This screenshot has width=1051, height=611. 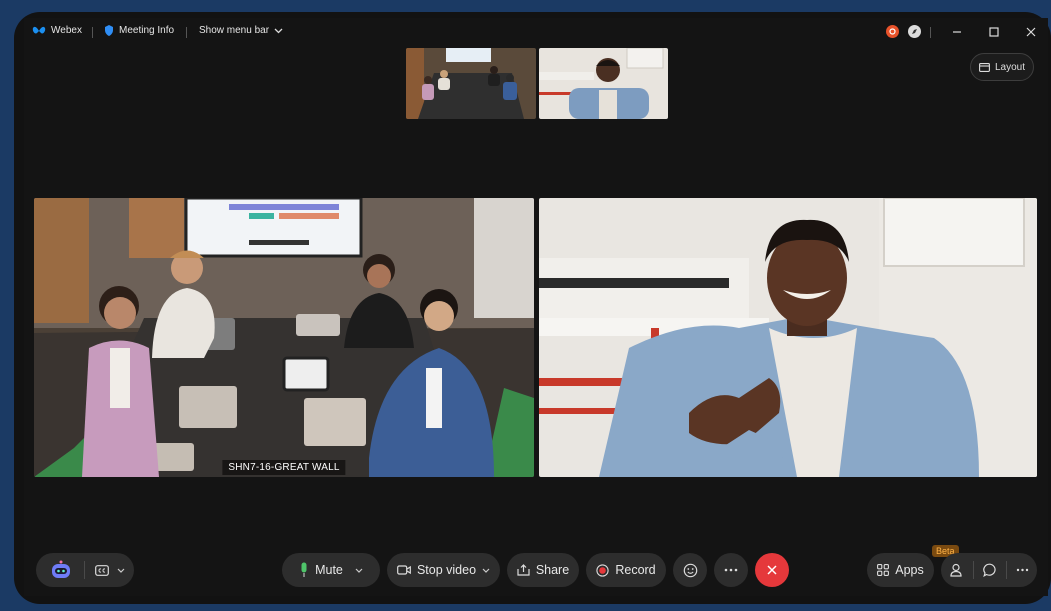 I want to click on reactions-button, so click(x=690, y=570).